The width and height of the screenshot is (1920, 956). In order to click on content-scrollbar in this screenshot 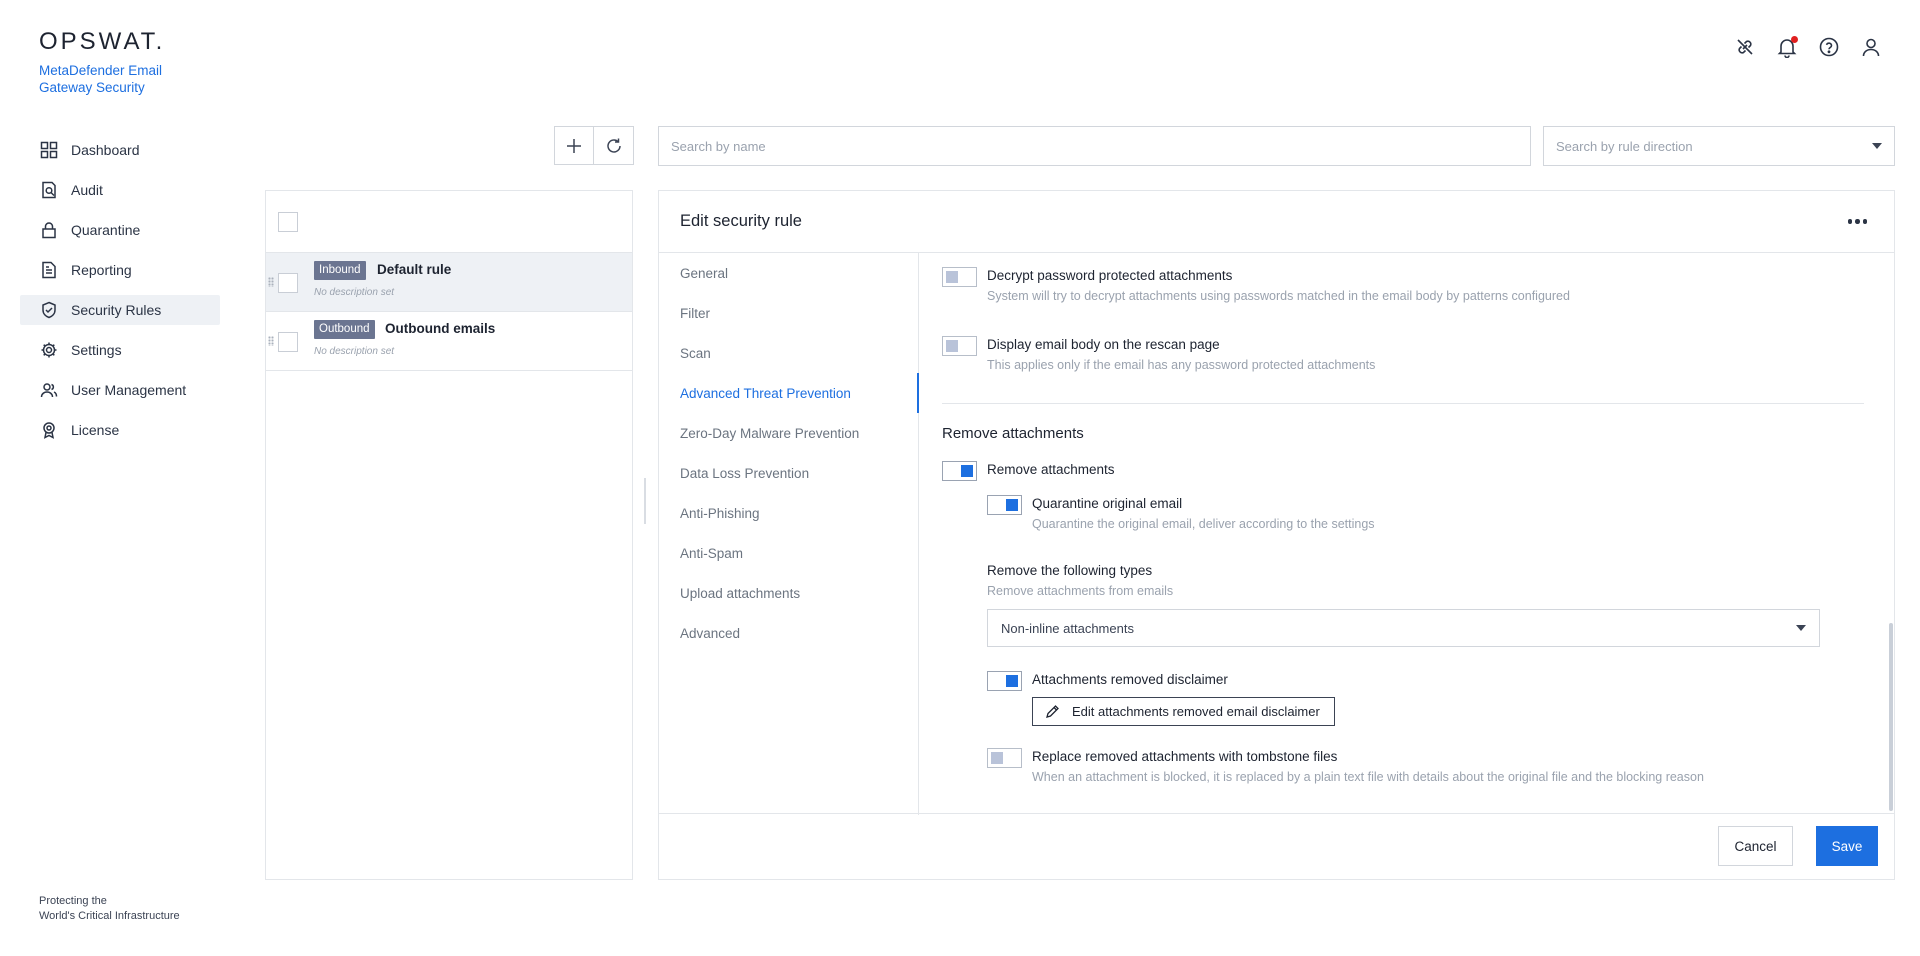, I will do `click(1891, 717)`.